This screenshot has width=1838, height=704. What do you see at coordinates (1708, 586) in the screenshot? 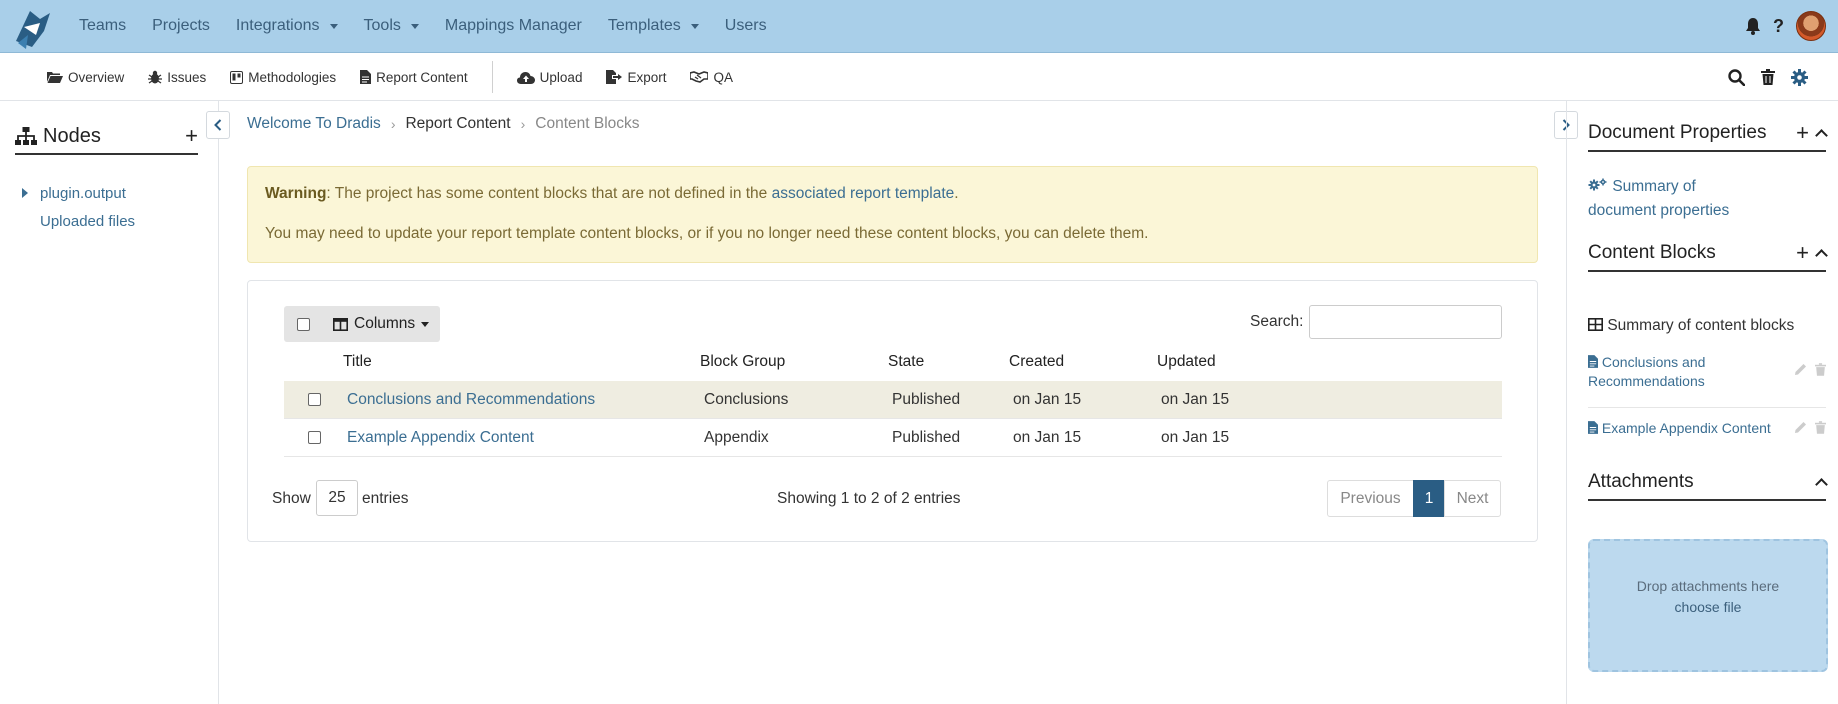
I see `dropzone-text: Drop attachments here` at bounding box center [1708, 586].